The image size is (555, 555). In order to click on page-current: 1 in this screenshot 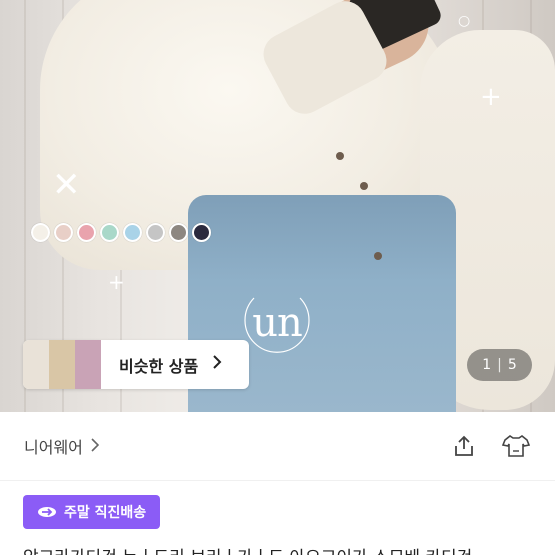, I will do `click(487, 365)`.